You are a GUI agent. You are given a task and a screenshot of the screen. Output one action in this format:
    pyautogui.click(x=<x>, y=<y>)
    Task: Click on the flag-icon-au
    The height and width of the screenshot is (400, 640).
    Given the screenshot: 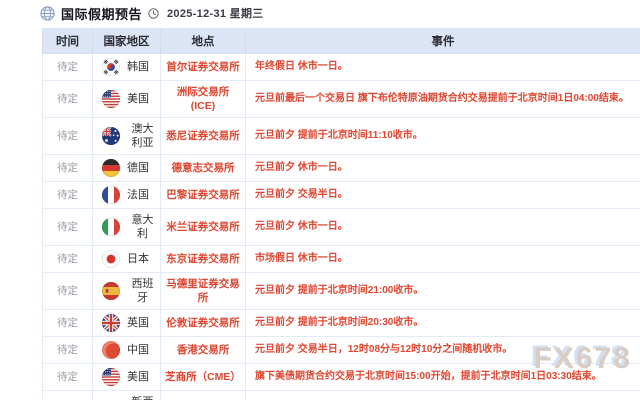 What is the action you would take?
    pyautogui.click(x=111, y=136)
    